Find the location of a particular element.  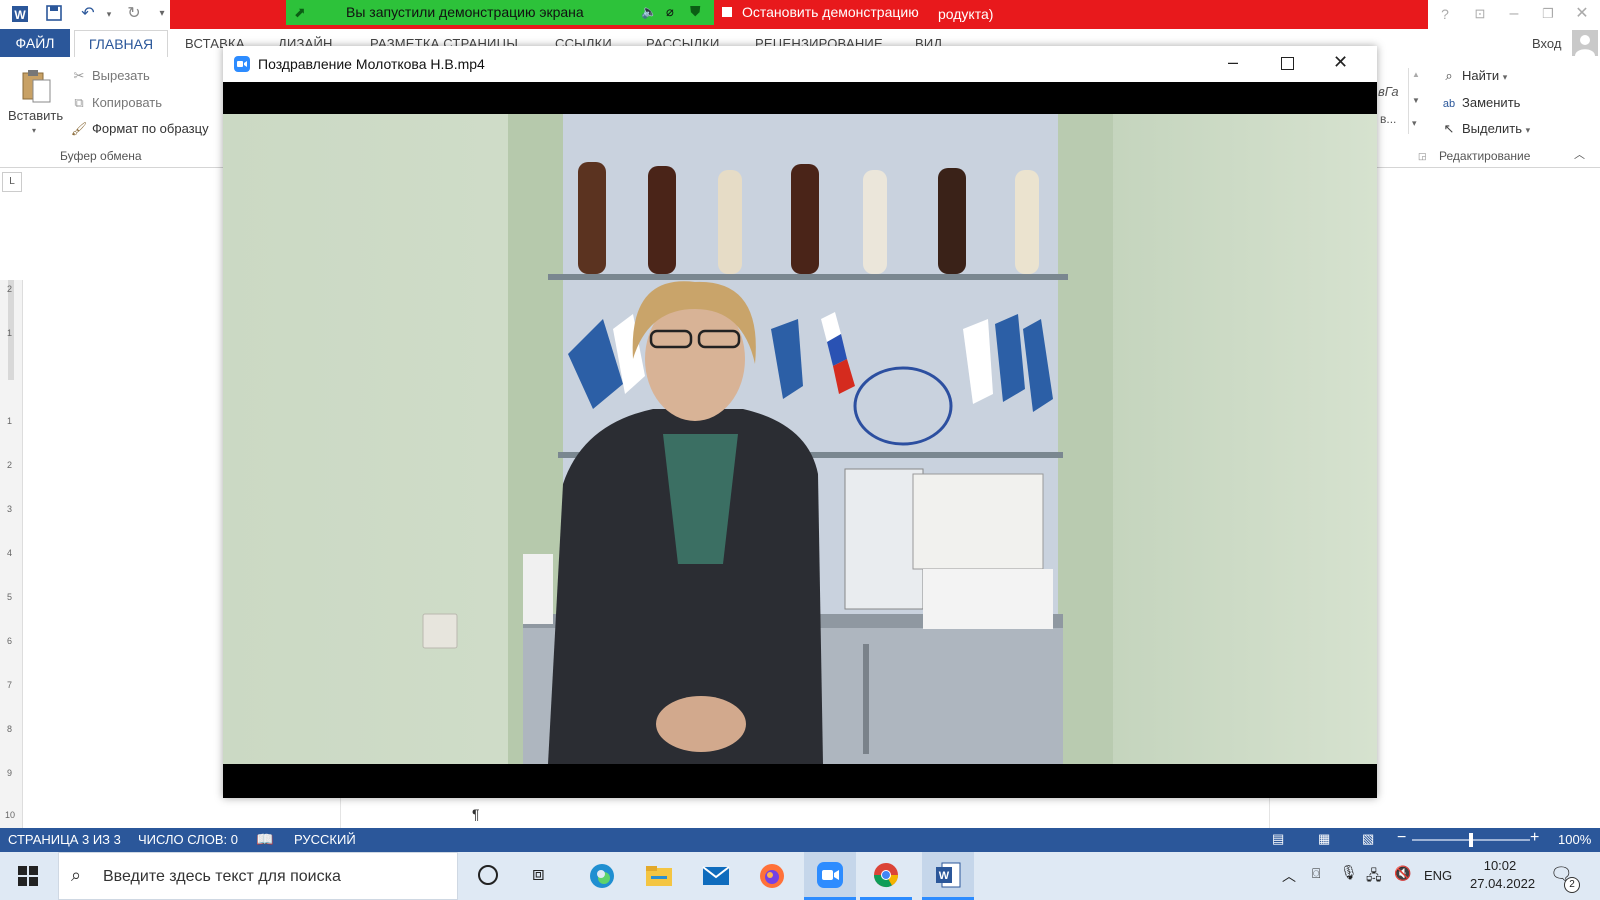

help-icon: ? is located at coordinates (1445, 14).